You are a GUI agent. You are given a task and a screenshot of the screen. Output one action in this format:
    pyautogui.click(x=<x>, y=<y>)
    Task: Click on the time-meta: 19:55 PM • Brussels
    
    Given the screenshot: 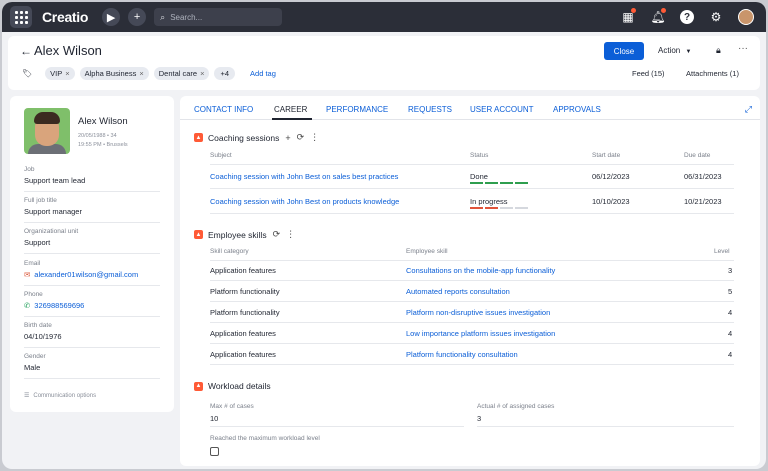 What is the action you would take?
    pyautogui.click(x=103, y=145)
    